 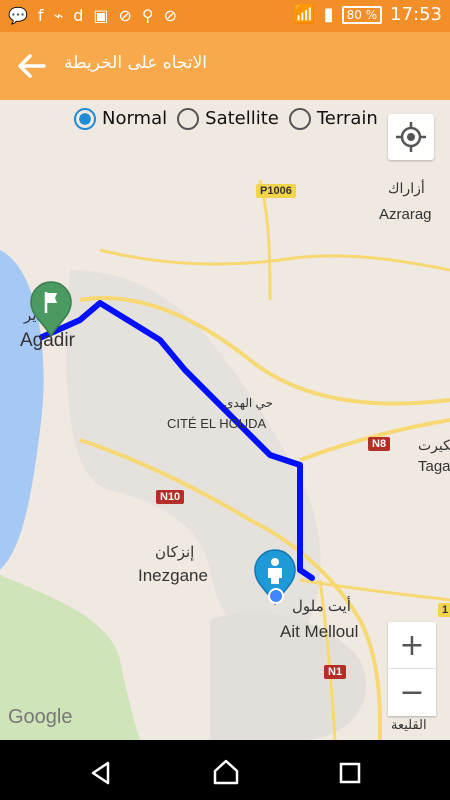 I want to click on label-ait-ar: أيت ملول, so click(x=321, y=606).